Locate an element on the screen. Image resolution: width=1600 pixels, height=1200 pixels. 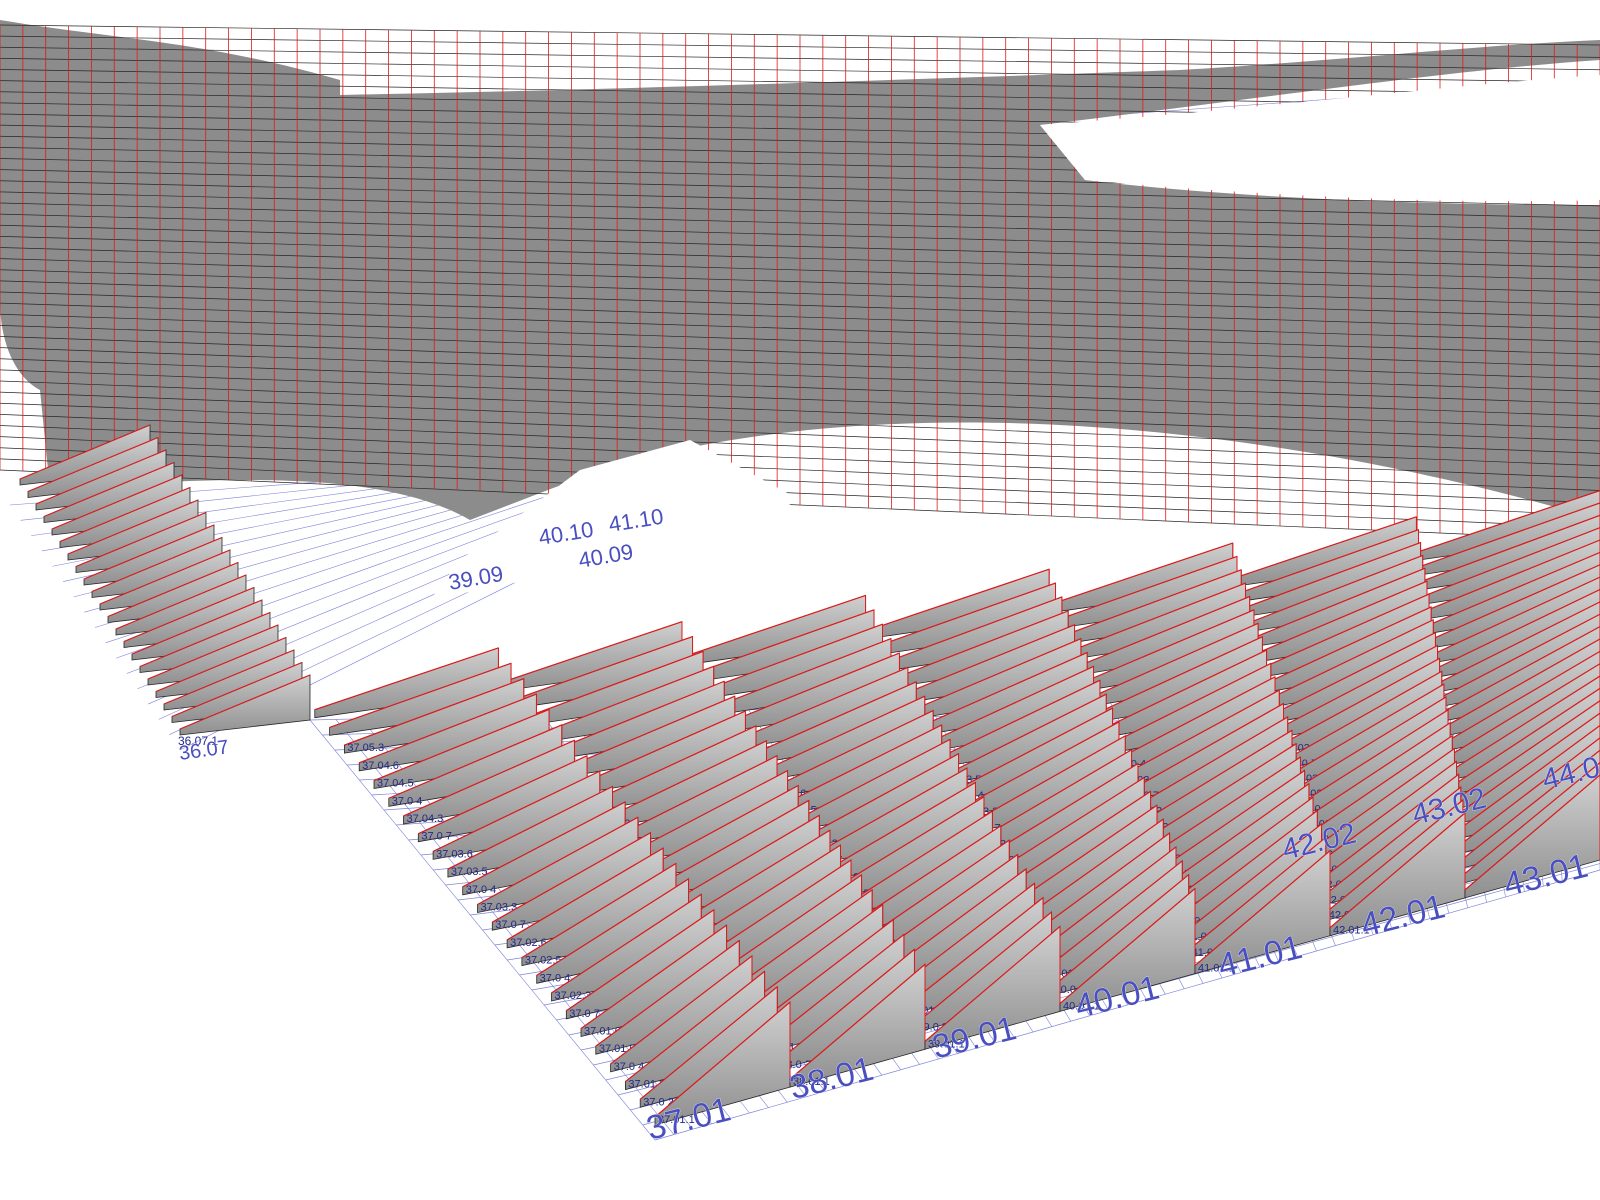
grid-axis-label: 39.09 is located at coordinates (476, 578).